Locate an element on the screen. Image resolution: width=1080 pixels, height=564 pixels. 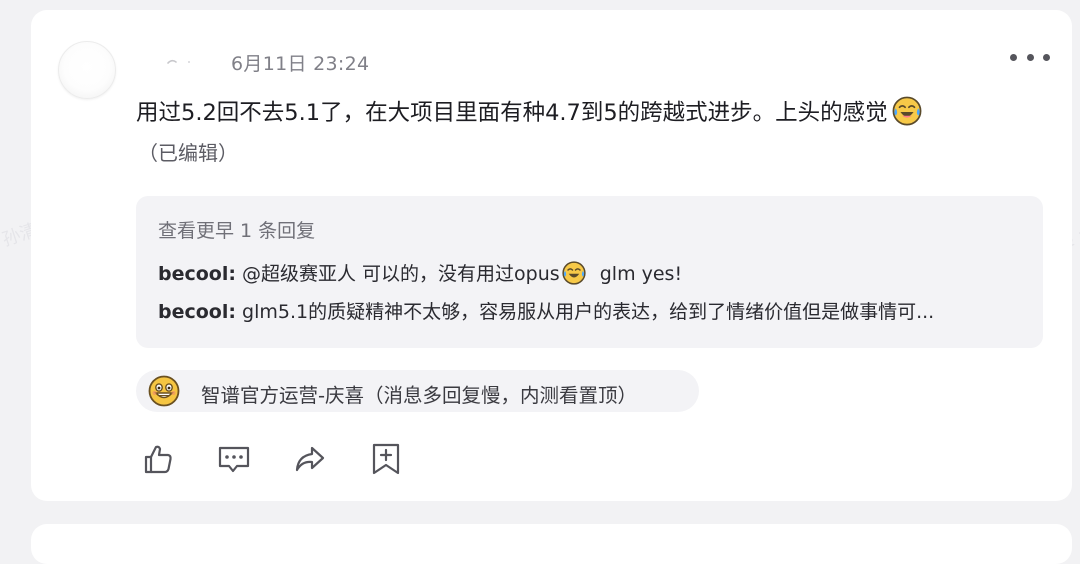
bookmark-add-icon is located at coordinates (386, 459).